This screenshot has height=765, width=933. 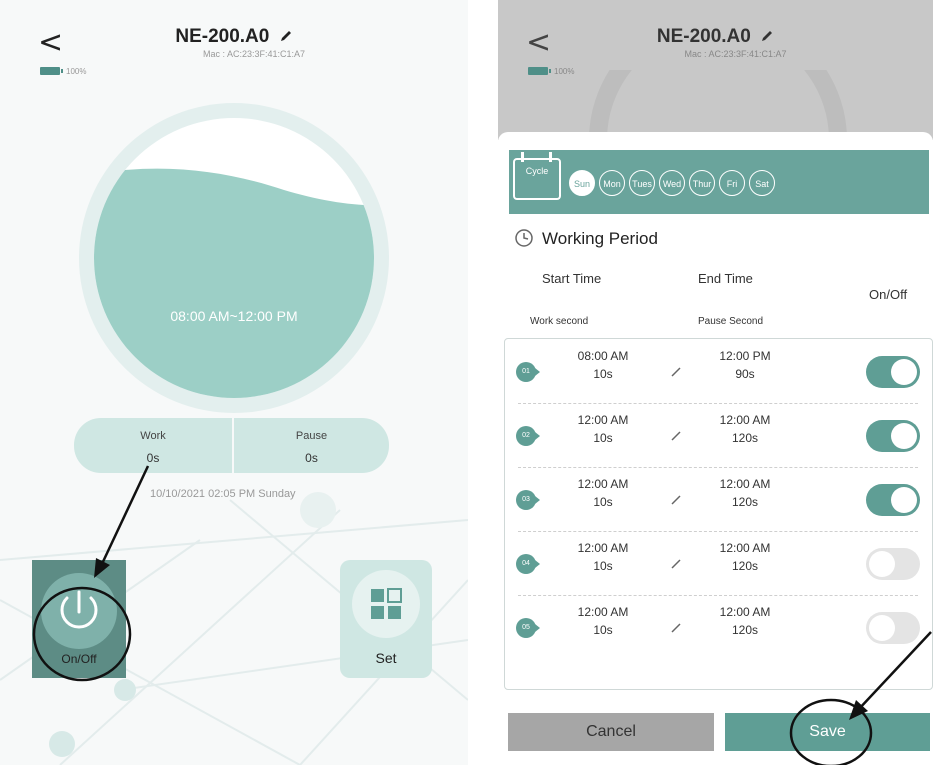 I want to click on save-annotation-arrow, so click(x=894, y=671).